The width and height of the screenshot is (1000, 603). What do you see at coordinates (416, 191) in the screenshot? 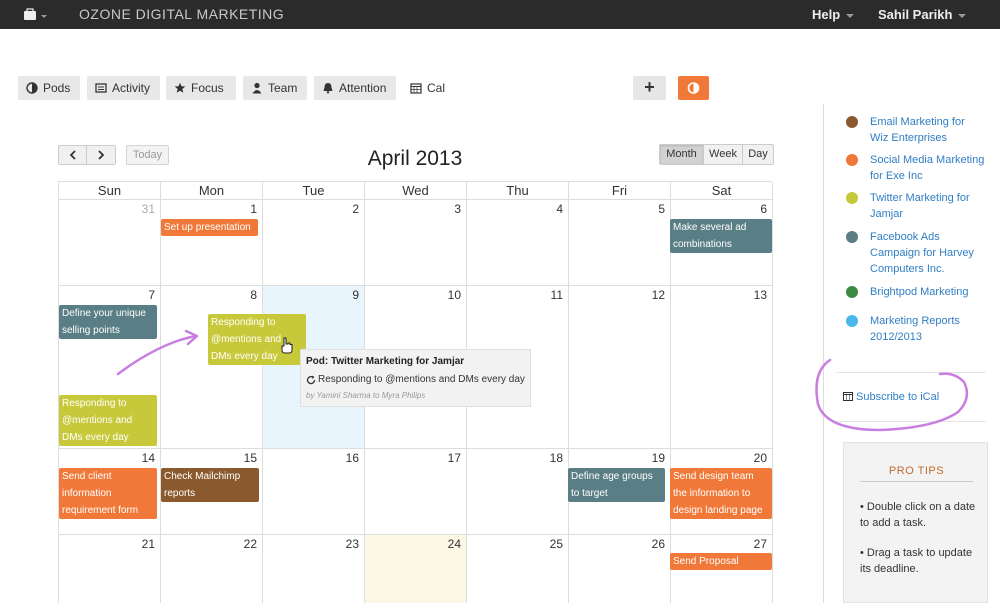
I see `weekday-header: Wed` at bounding box center [416, 191].